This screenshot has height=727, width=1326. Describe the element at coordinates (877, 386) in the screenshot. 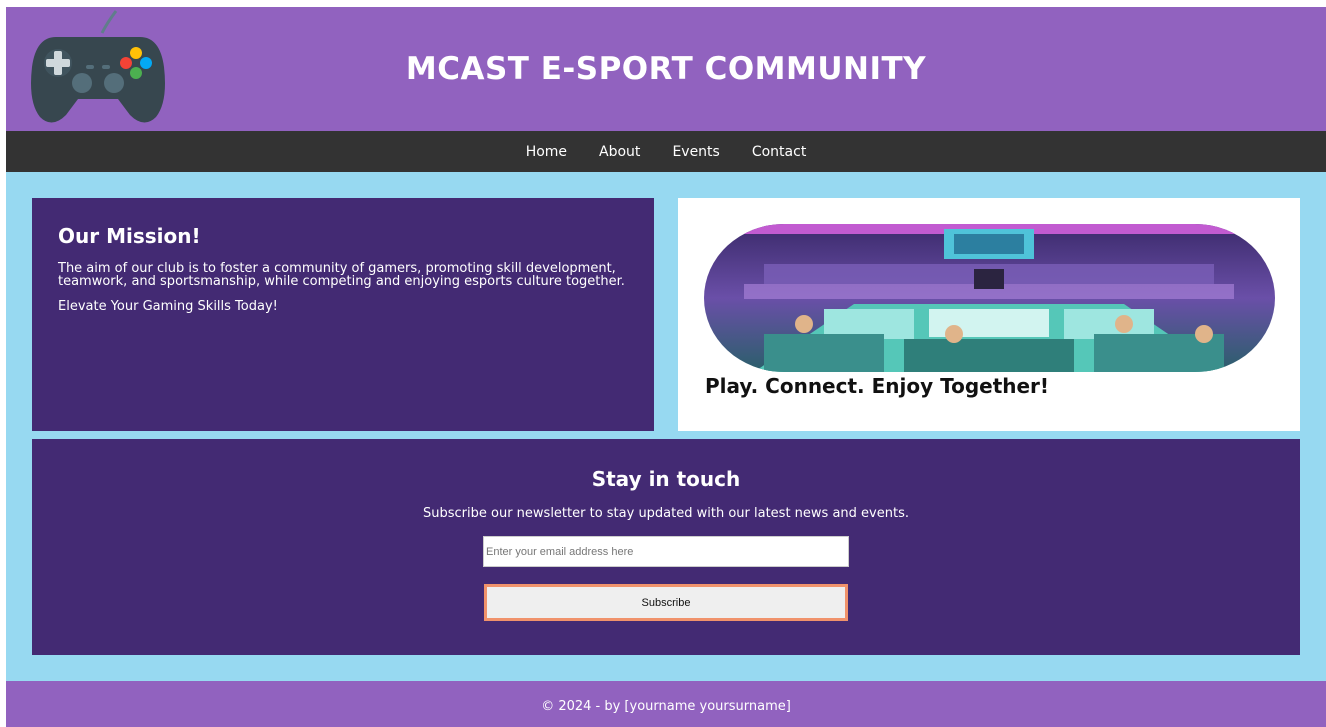

I see `image-caption: Play. Connect. Enjoy Together!` at that location.